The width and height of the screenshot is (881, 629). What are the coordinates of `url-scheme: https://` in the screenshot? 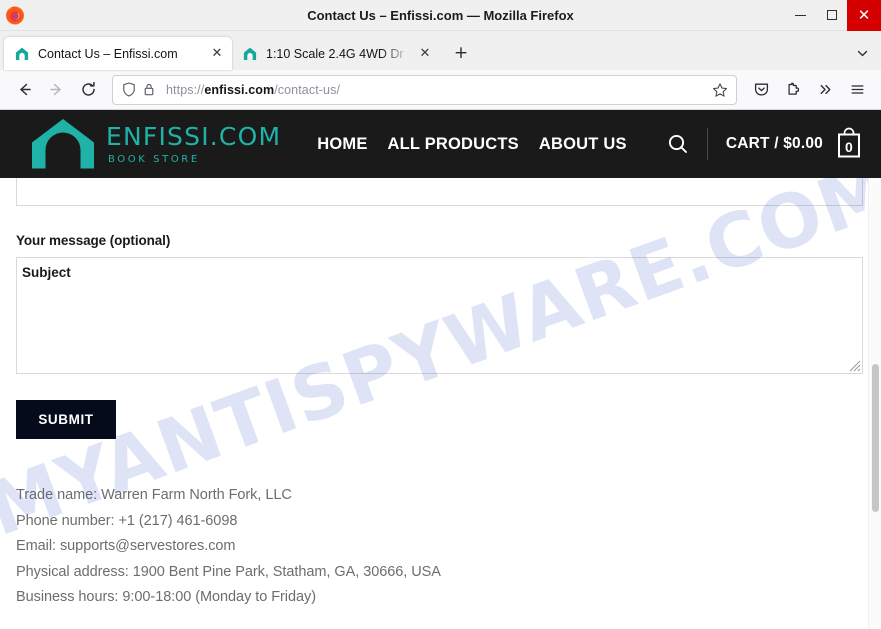 It's located at (185, 89).